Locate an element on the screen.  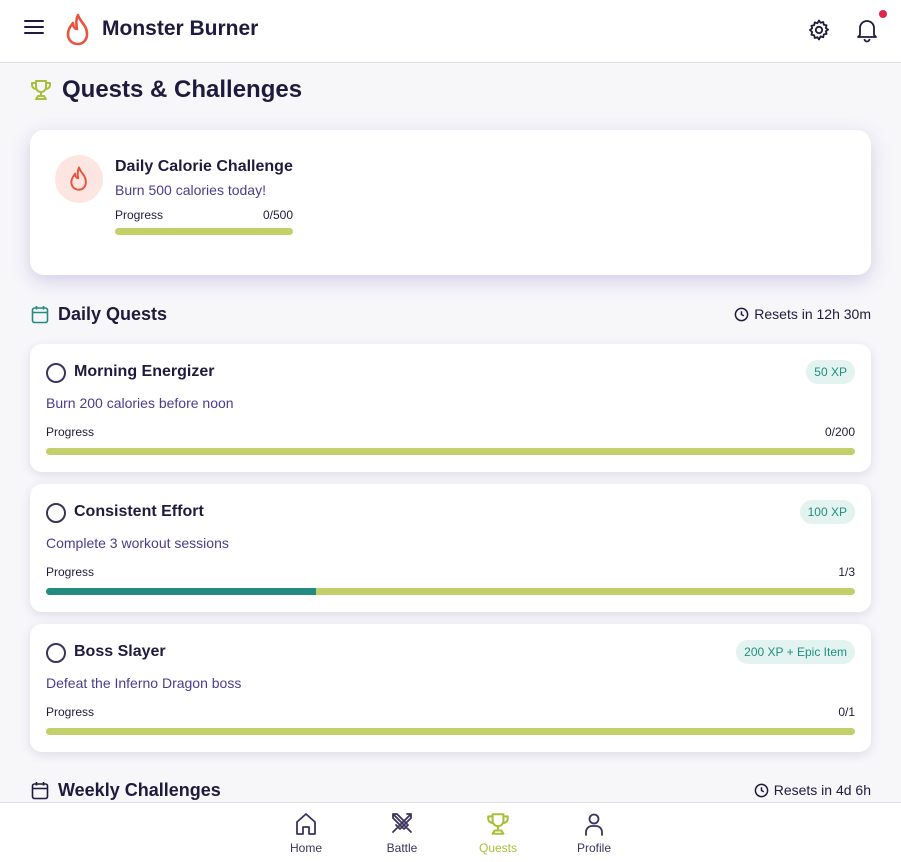
home-icon is located at coordinates (306, 824).